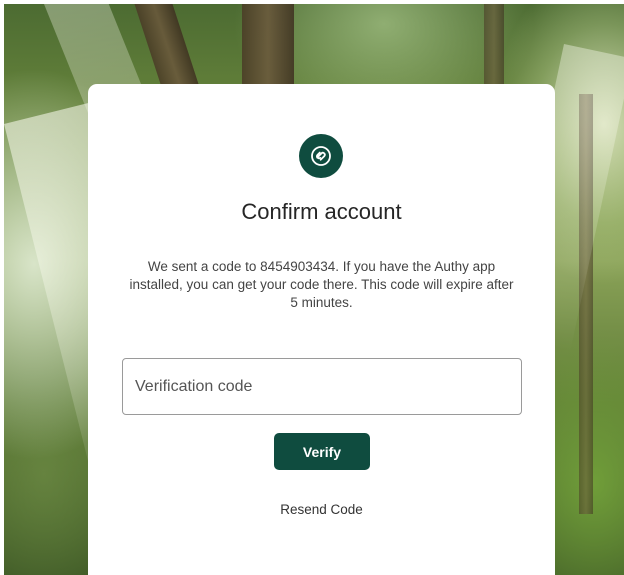  Describe the element at coordinates (321, 211) in the screenshot. I see `page-title: Confirm account` at that location.